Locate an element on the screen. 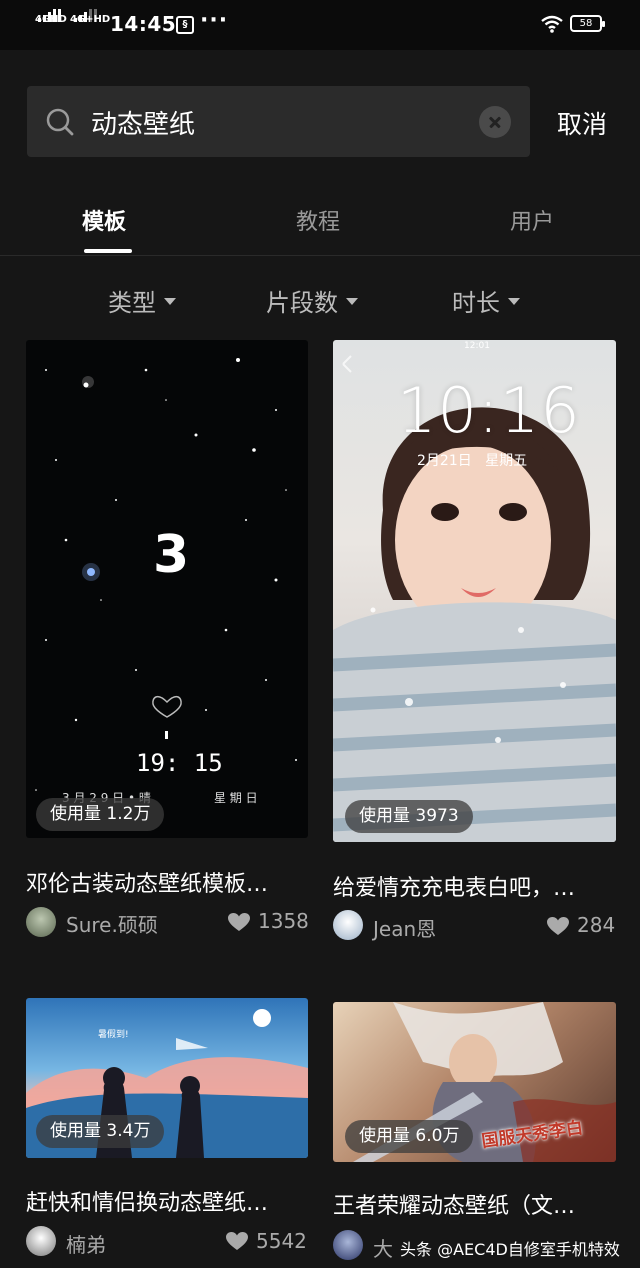  usage-badge: 使用量 1.2万 is located at coordinates (100, 814).